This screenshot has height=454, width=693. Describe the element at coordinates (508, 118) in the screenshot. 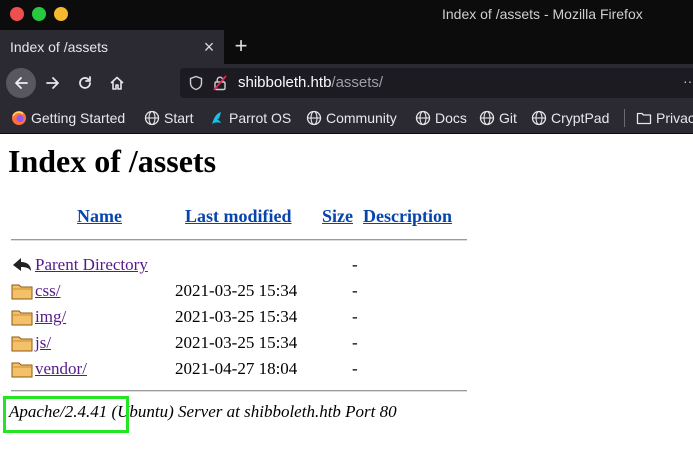

I see `bookmark-label: Git` at that location.